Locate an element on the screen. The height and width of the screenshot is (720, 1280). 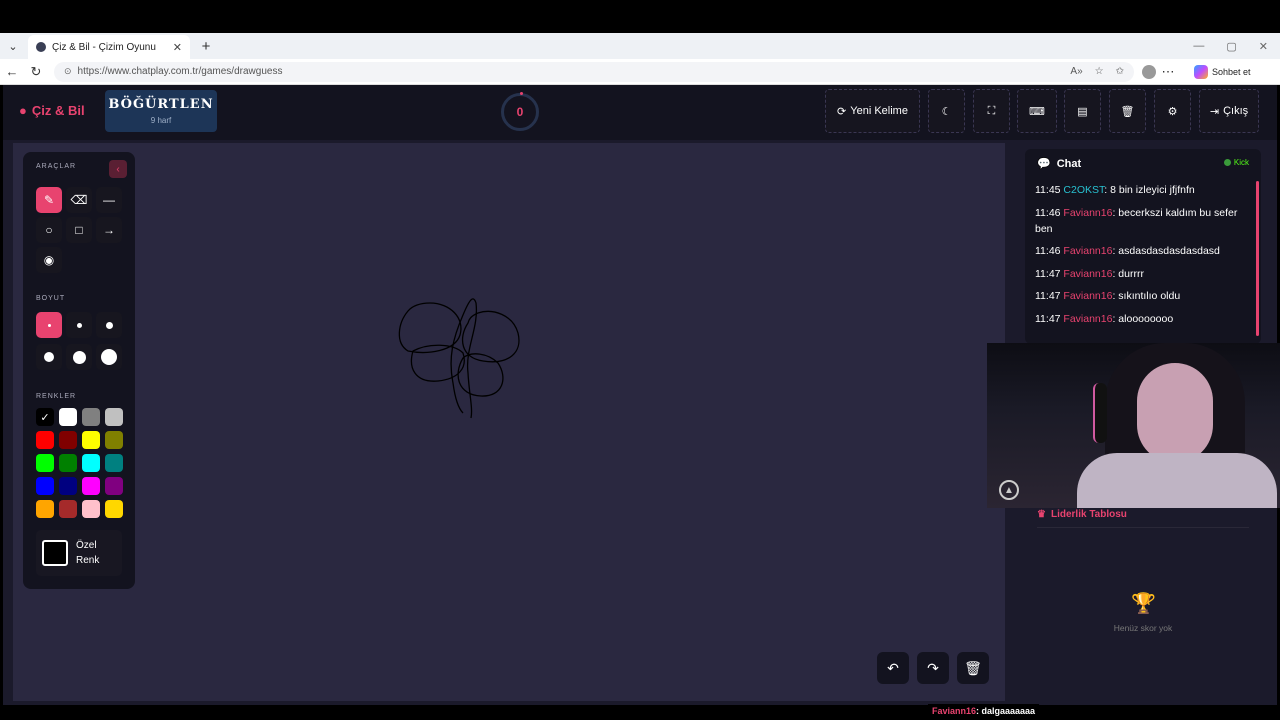
status-dot-icon is located at coordinates (1227, 162).